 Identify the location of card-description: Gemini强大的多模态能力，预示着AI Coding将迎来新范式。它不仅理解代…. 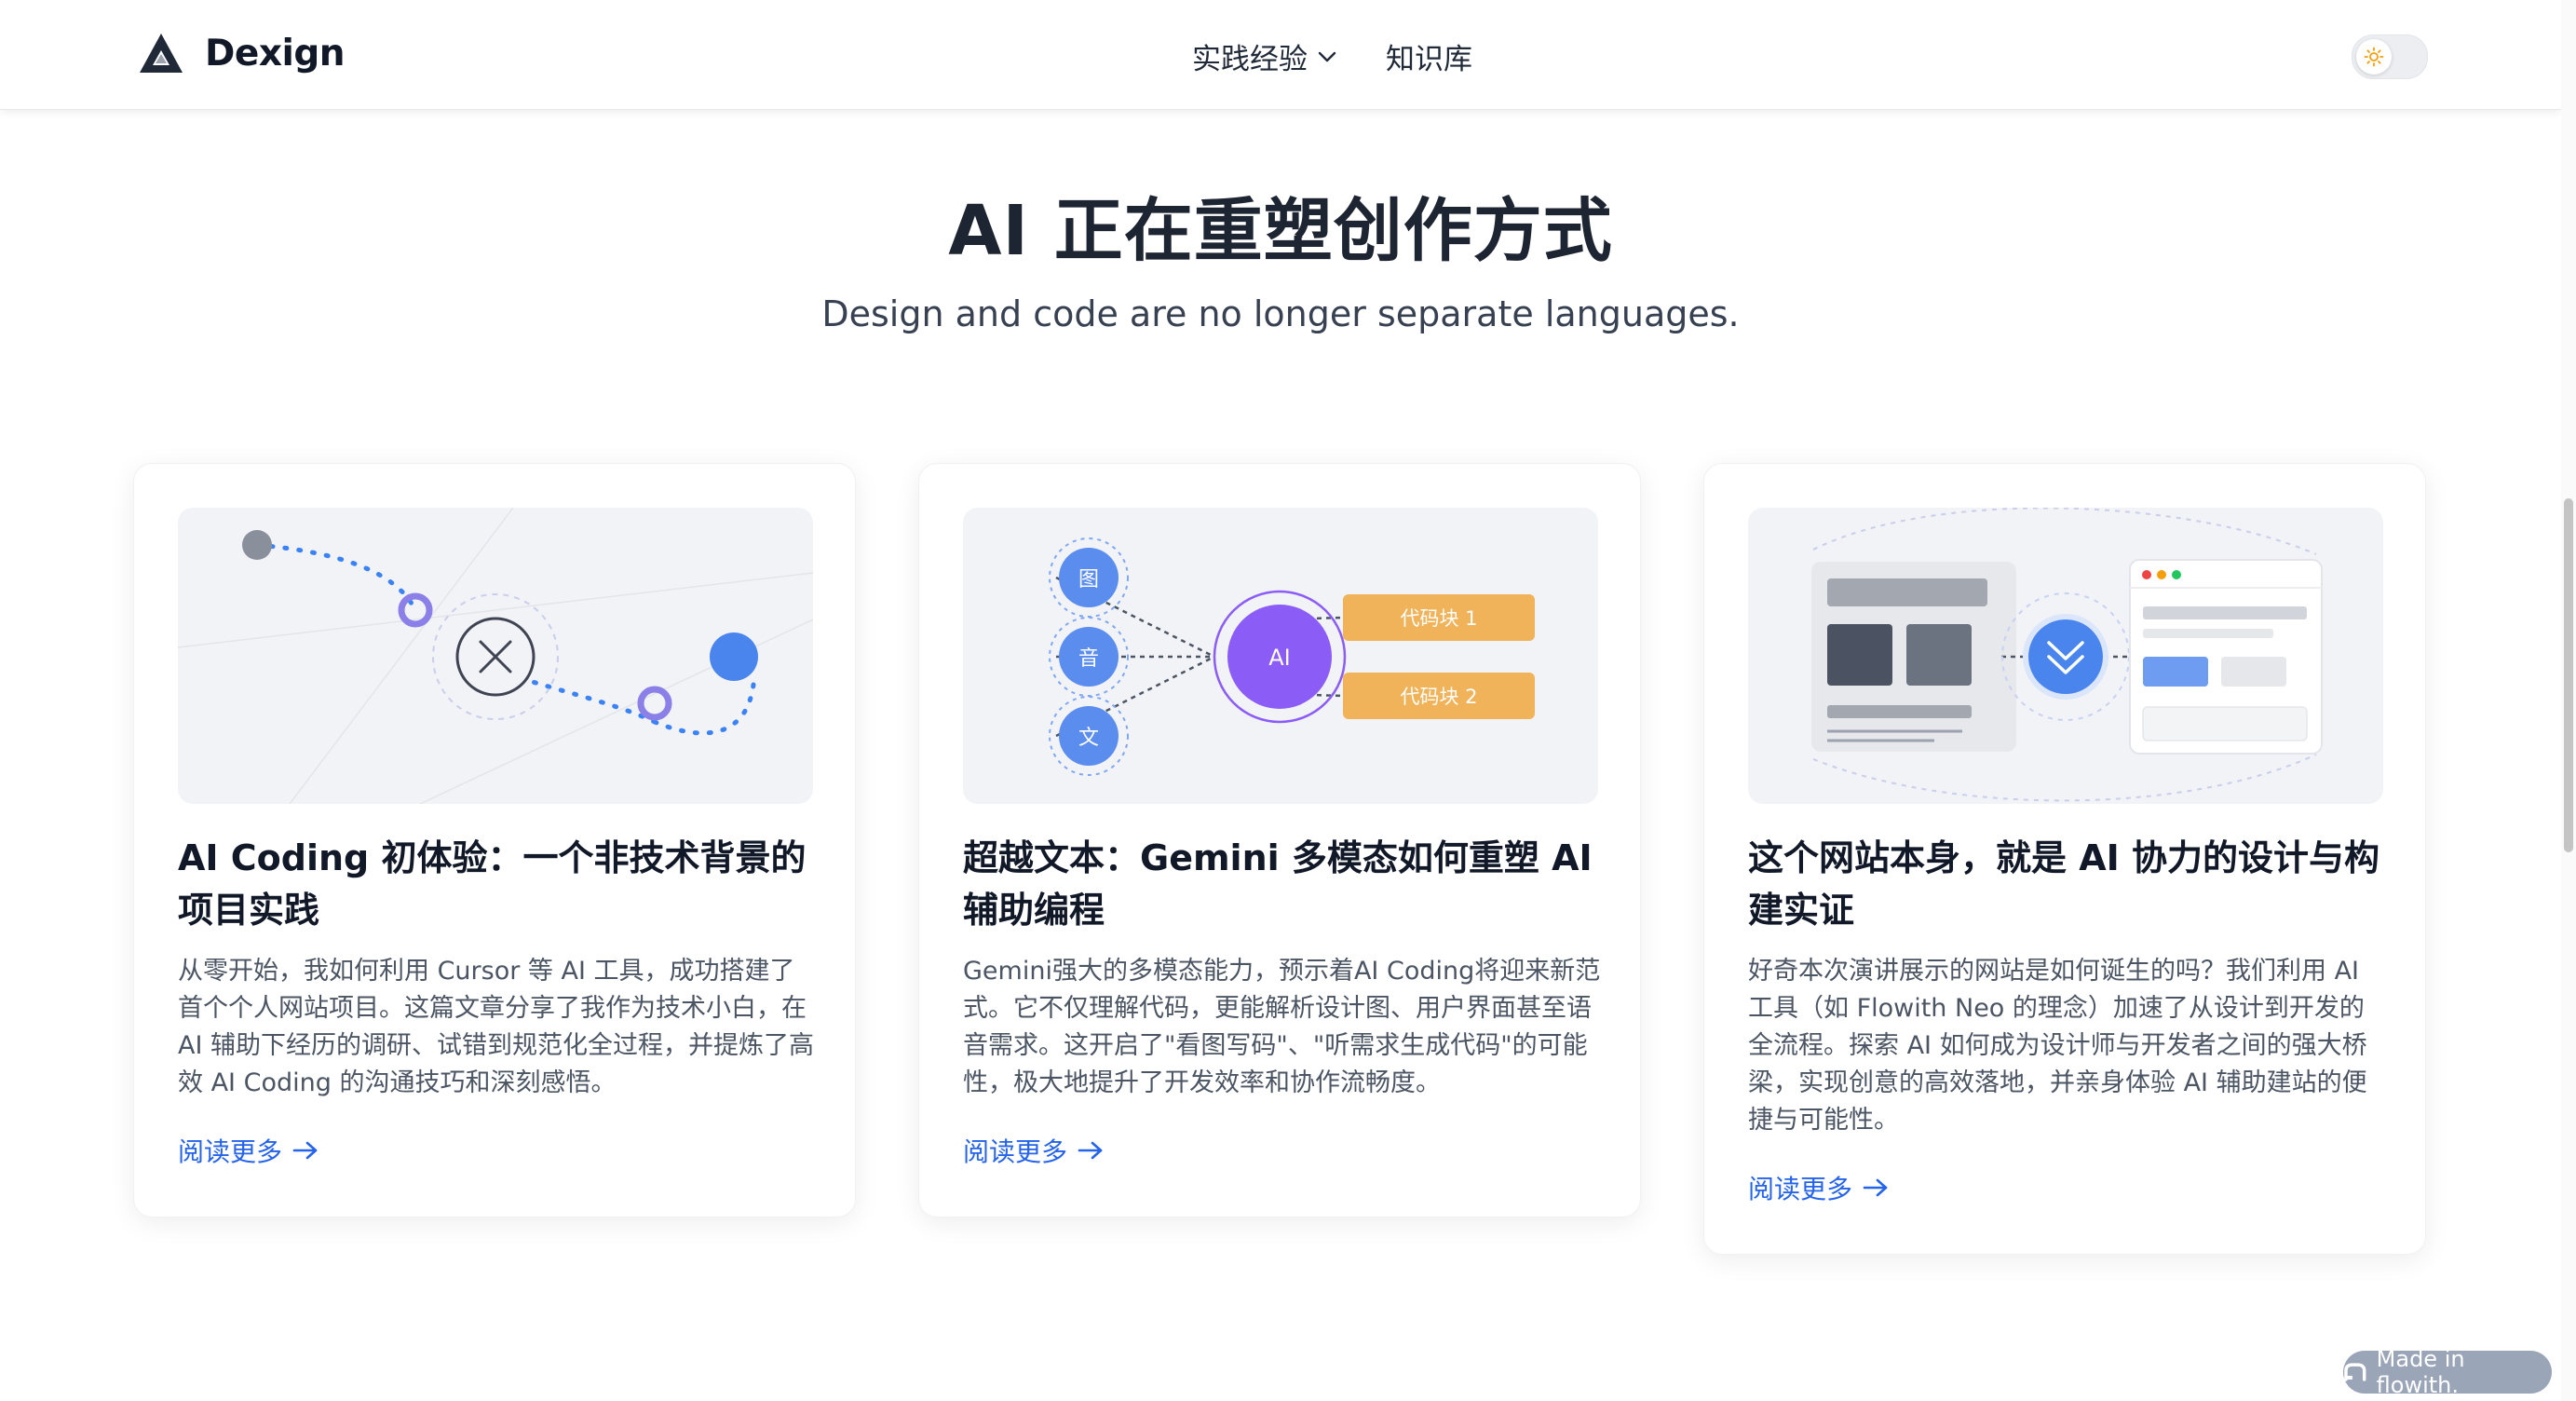
(1282, 1027).